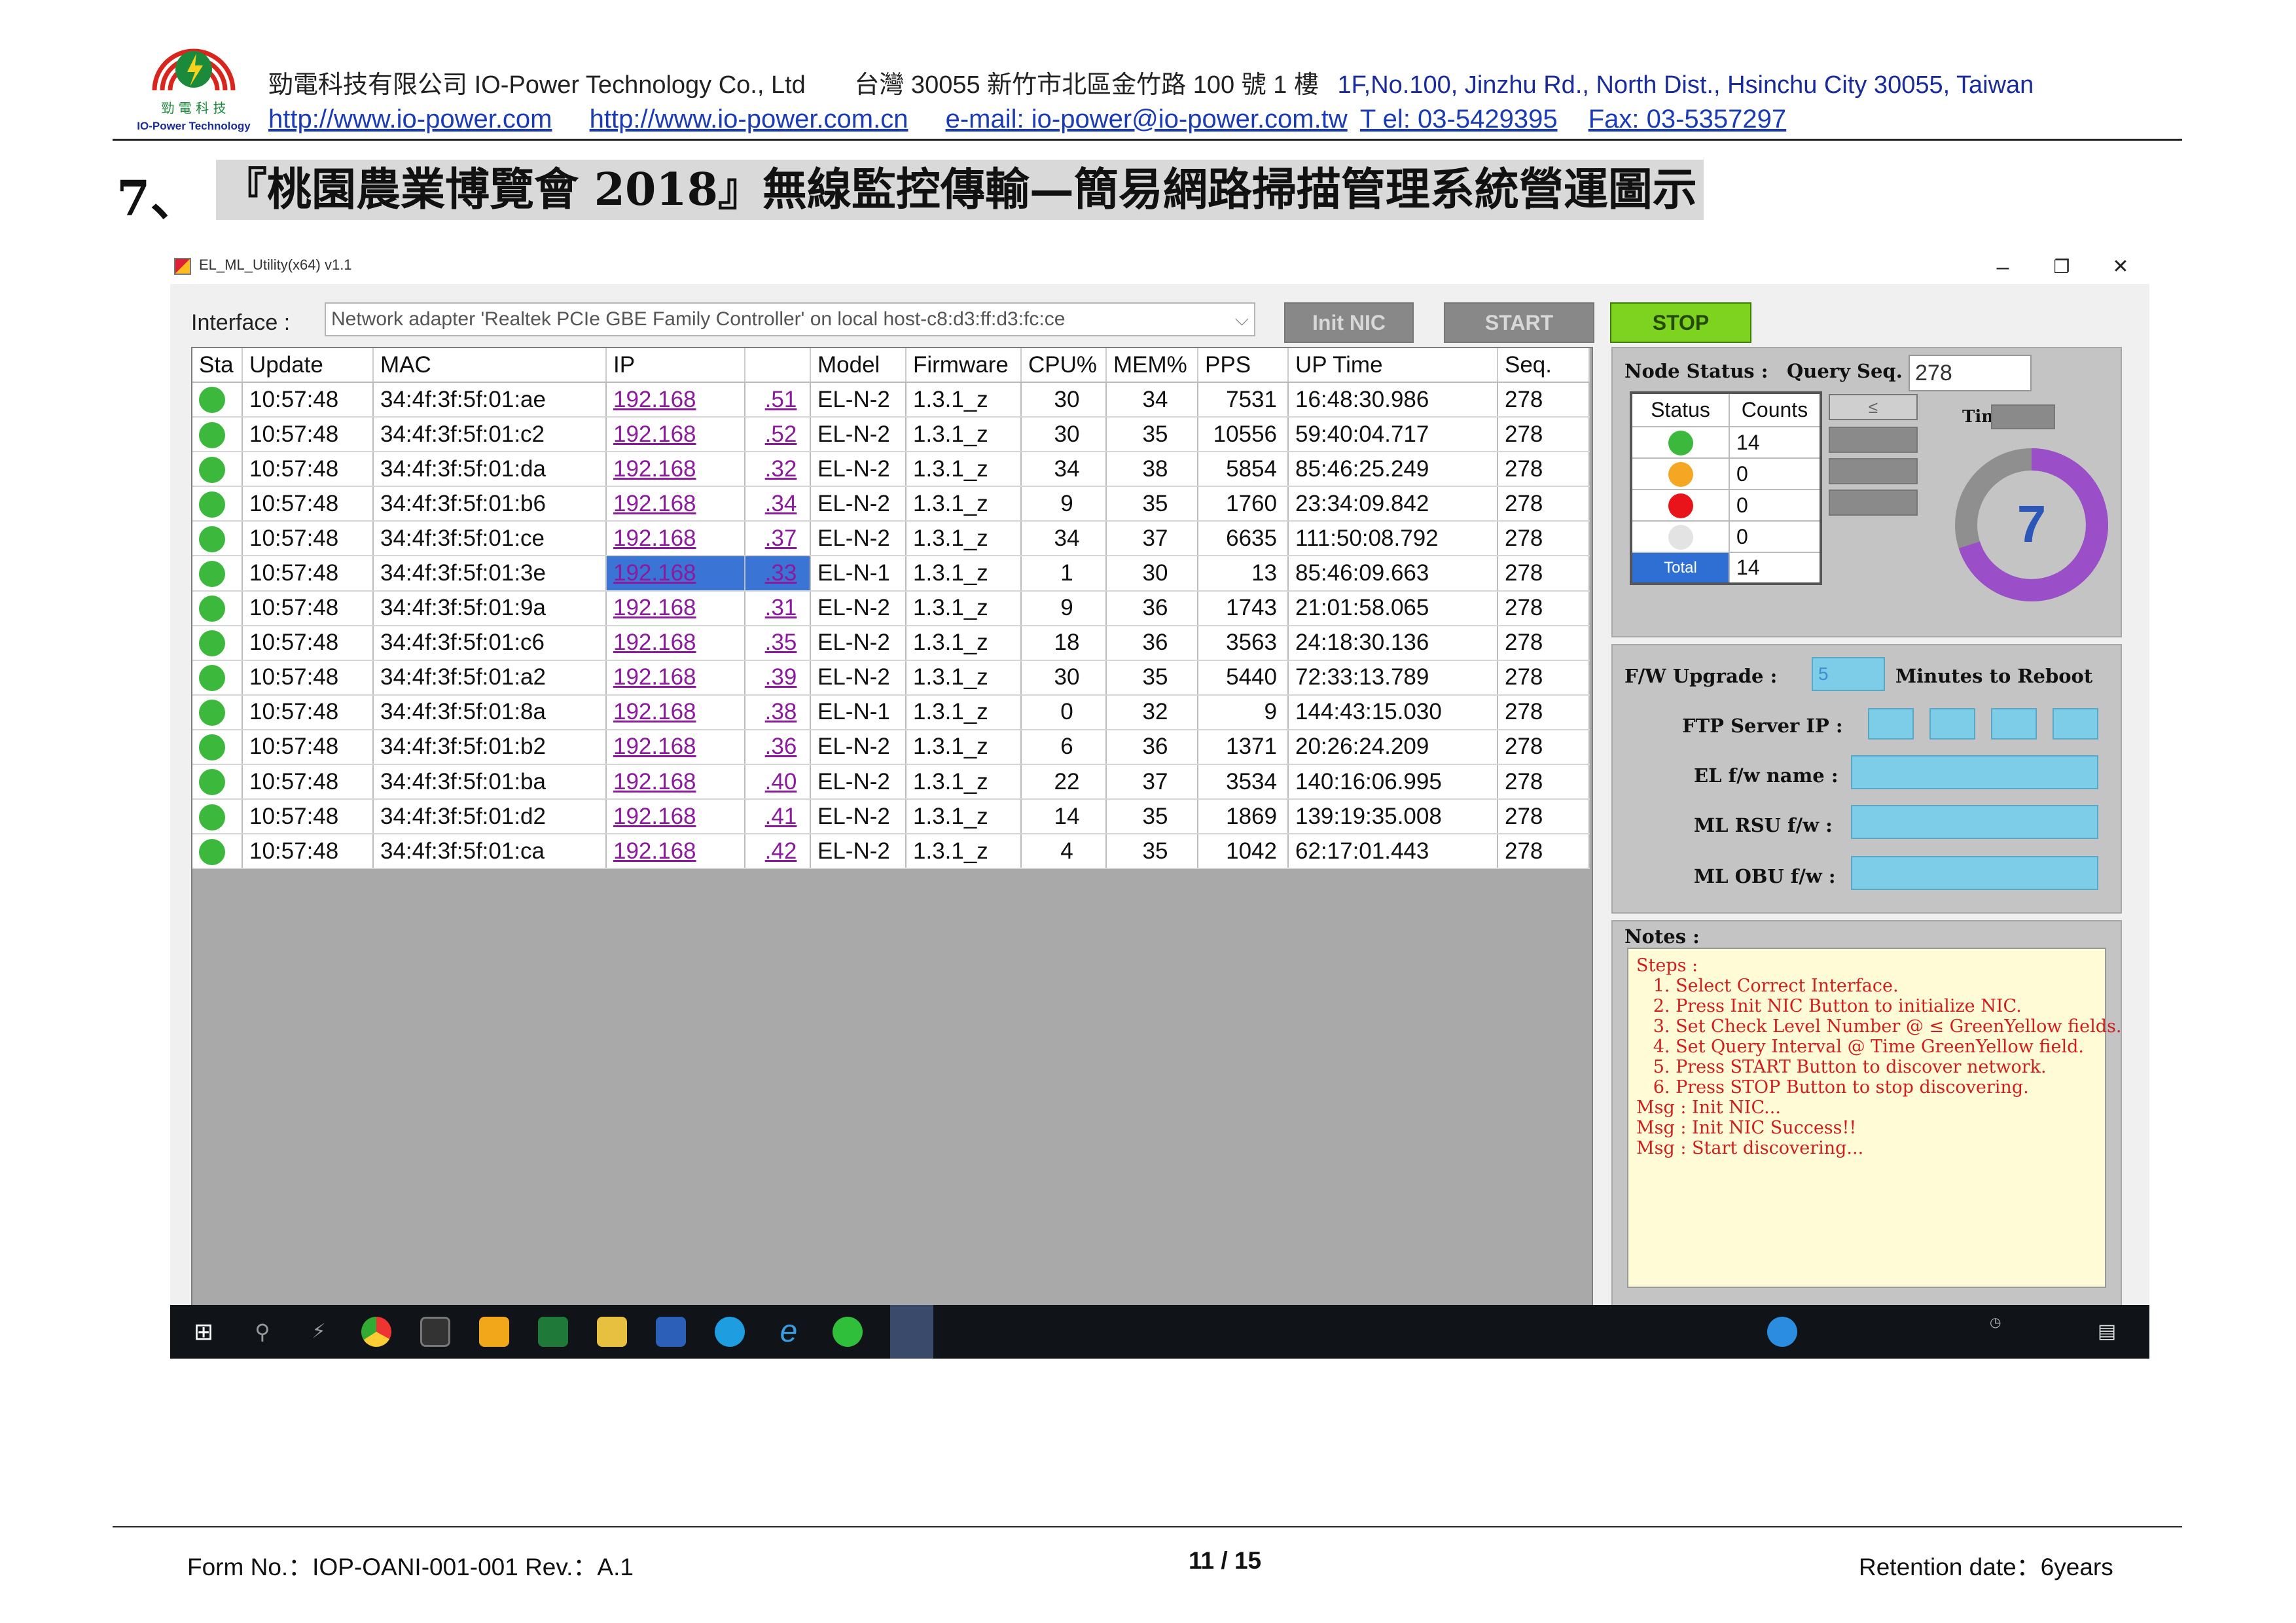  Describe the element at coordinates (1873, 503) in the screenshot. I see `check-level-red` at that location.